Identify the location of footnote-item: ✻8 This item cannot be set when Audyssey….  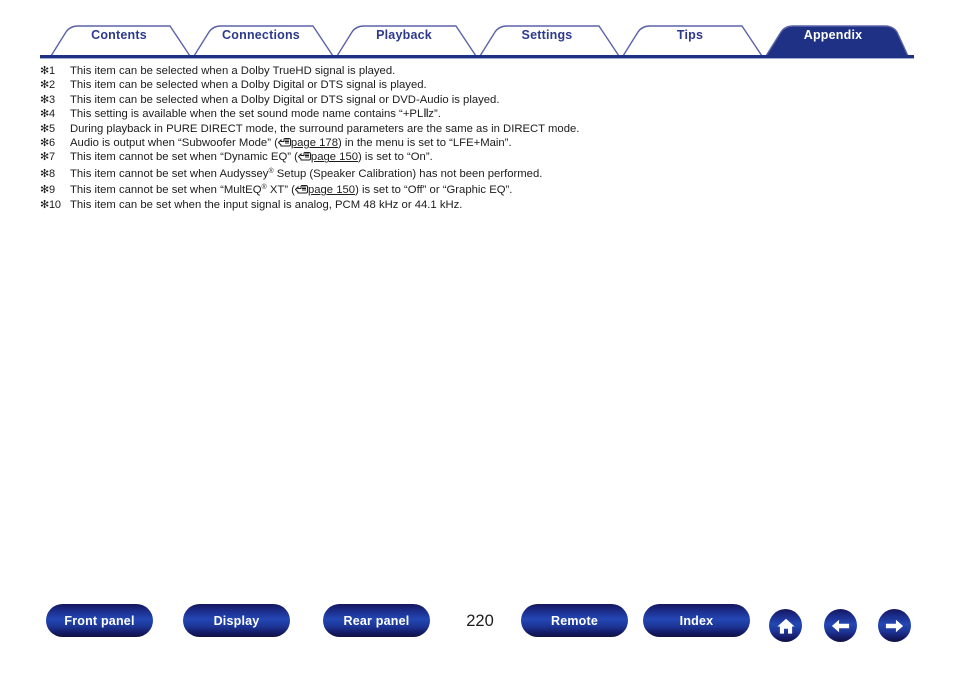
(480, 173).